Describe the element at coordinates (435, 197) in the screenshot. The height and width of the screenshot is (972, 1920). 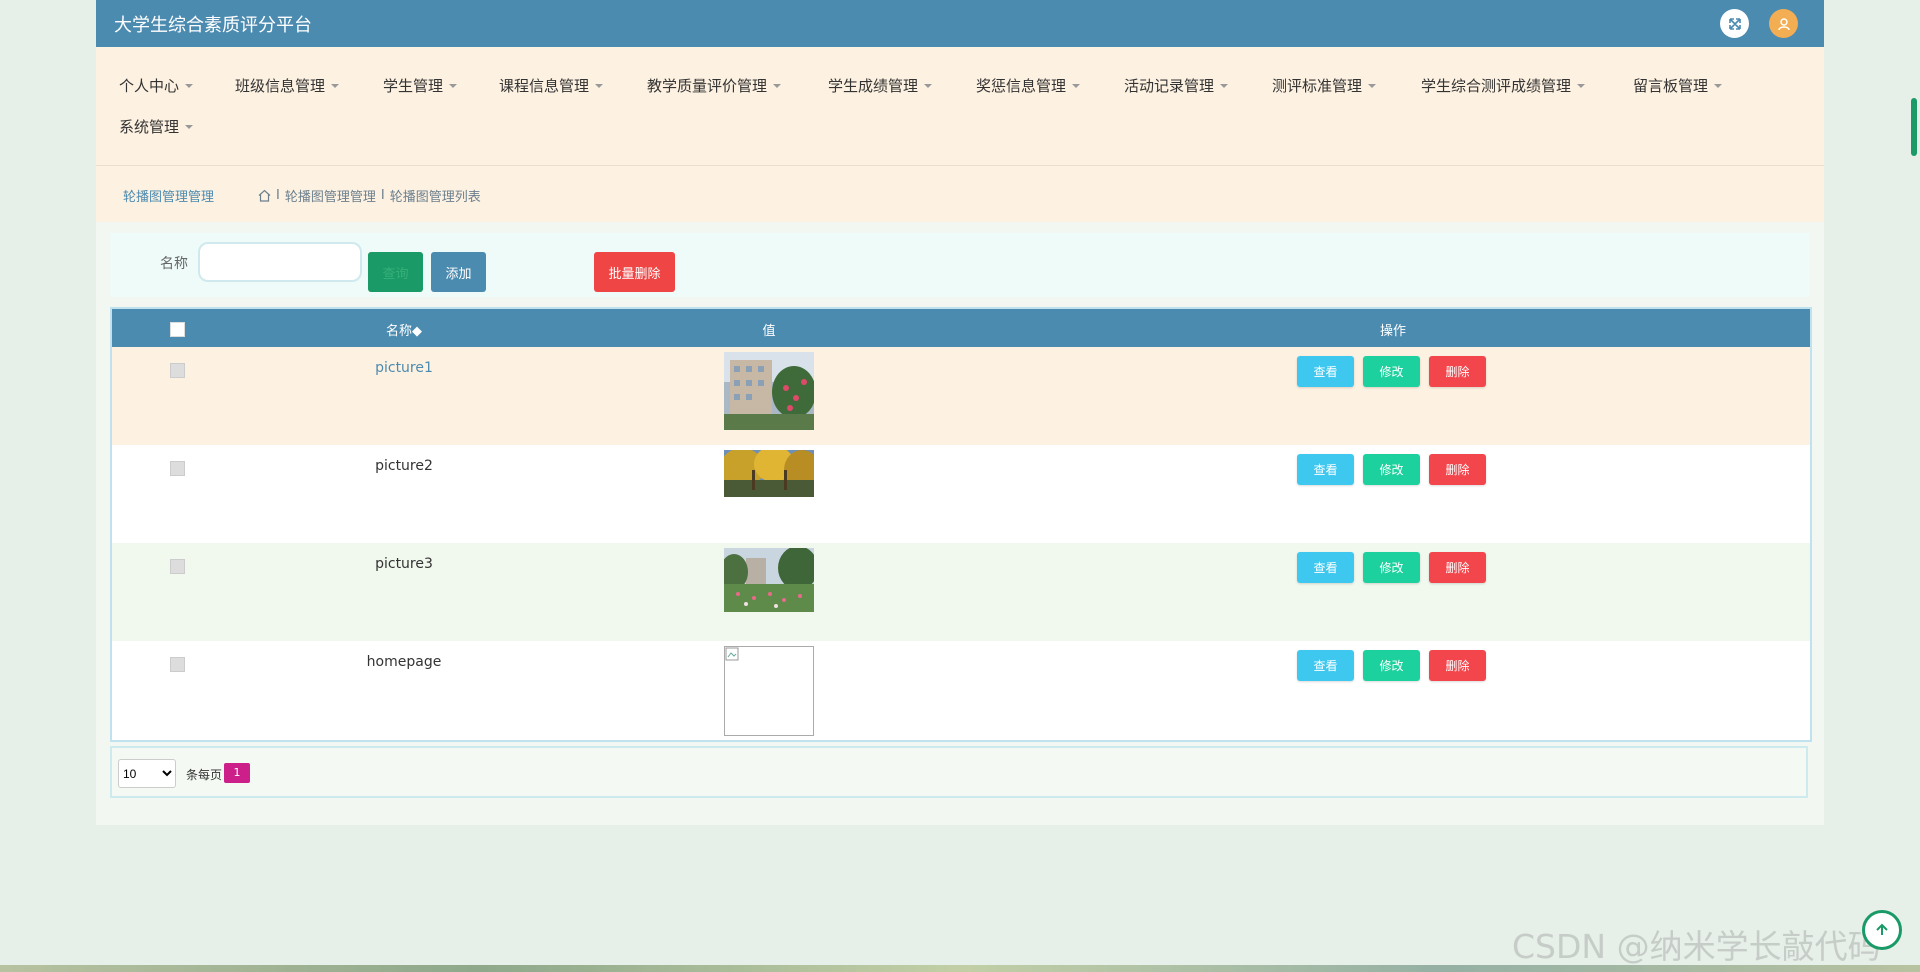
I see `breadcrumb-current: 轮播图管理列表` at that location.